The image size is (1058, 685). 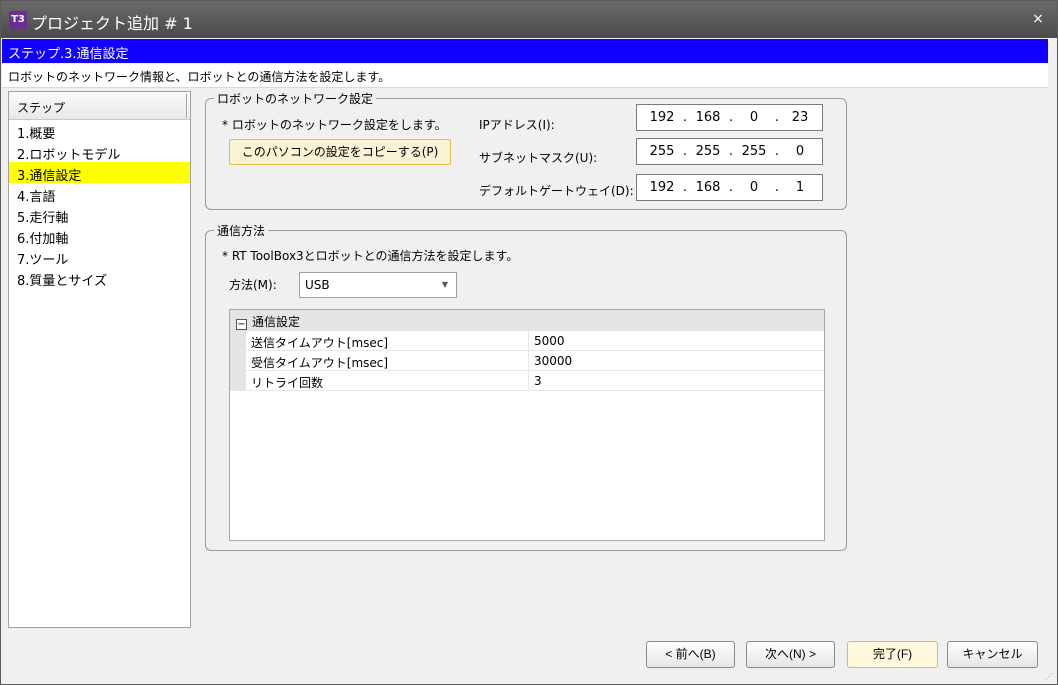 What do you see at coordinates (992, 654) in the screenshot?
I see `cancel-button: キャンセル` at bounding box center [992, 654].